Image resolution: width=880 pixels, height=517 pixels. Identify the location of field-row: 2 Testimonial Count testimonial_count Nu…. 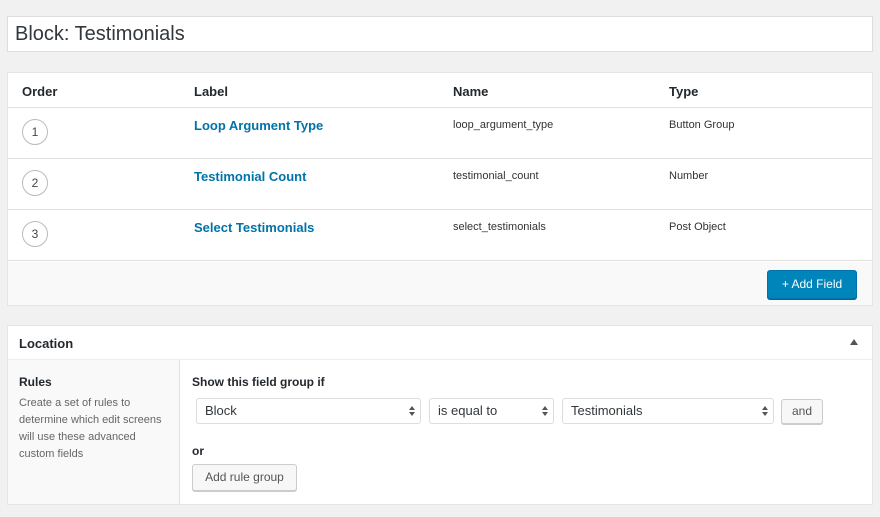
(440, 184).